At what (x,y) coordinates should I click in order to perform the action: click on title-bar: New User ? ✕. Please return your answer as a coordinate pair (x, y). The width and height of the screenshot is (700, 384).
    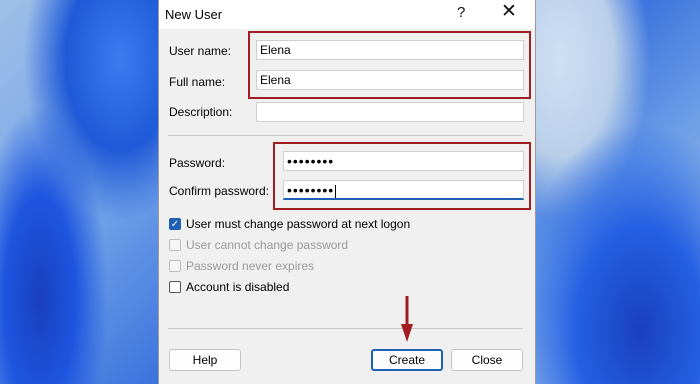
    Looking at the image, I should click on (347, 14).